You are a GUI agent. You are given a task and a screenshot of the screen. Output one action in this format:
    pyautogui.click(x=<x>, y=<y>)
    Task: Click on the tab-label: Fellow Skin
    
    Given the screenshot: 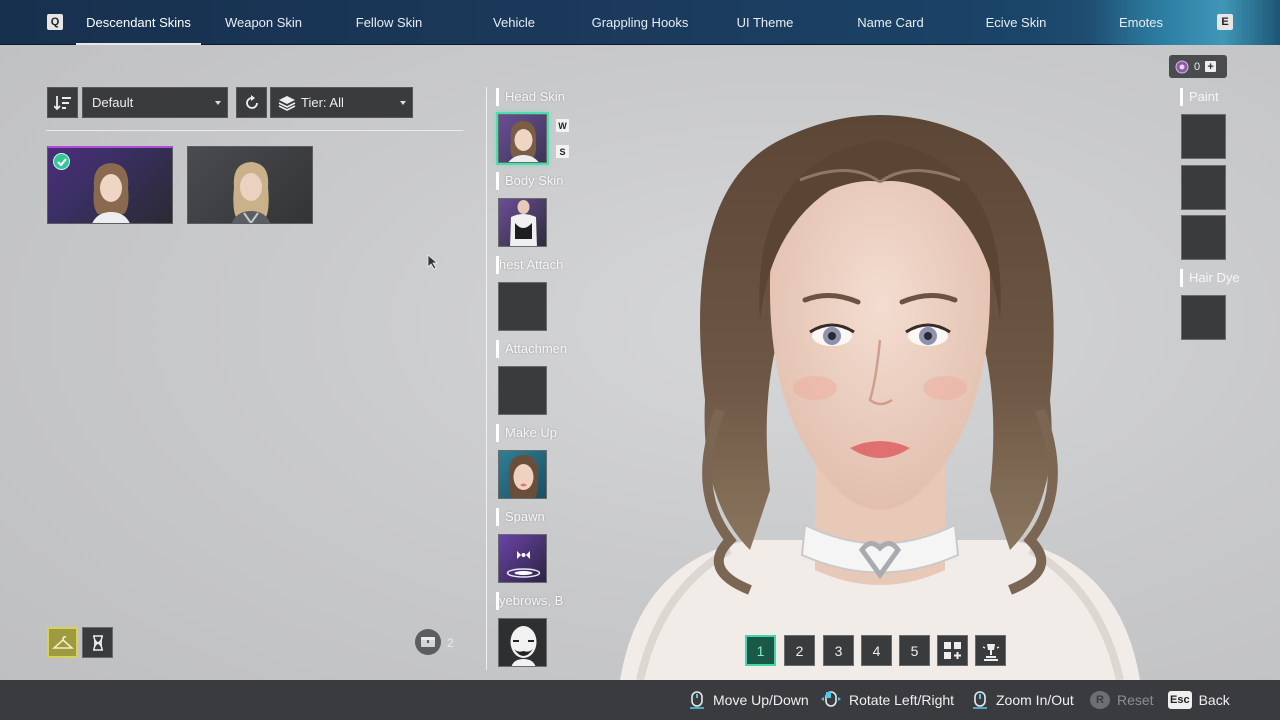 What is the action you would take?
    pyautogui.click(x=389, y=22)
    